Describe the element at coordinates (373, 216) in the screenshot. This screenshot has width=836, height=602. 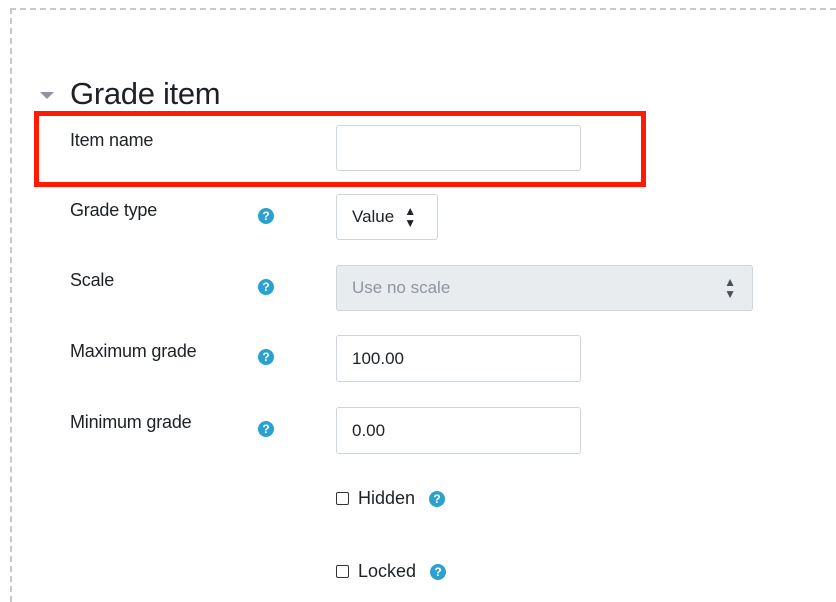
I see `grade-type-value: Value` at that location.